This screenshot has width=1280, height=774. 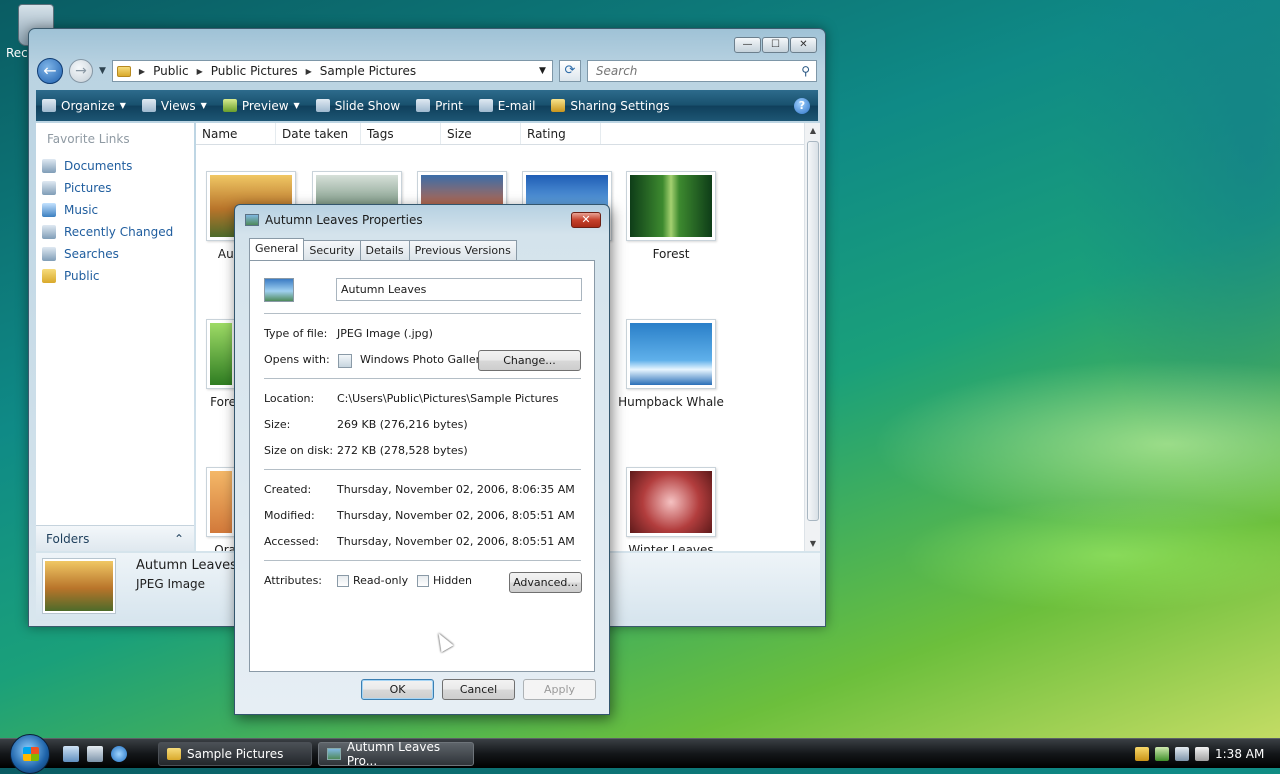 I want to click on opens-with-label: Opens with:, so click(x=297, y=359).